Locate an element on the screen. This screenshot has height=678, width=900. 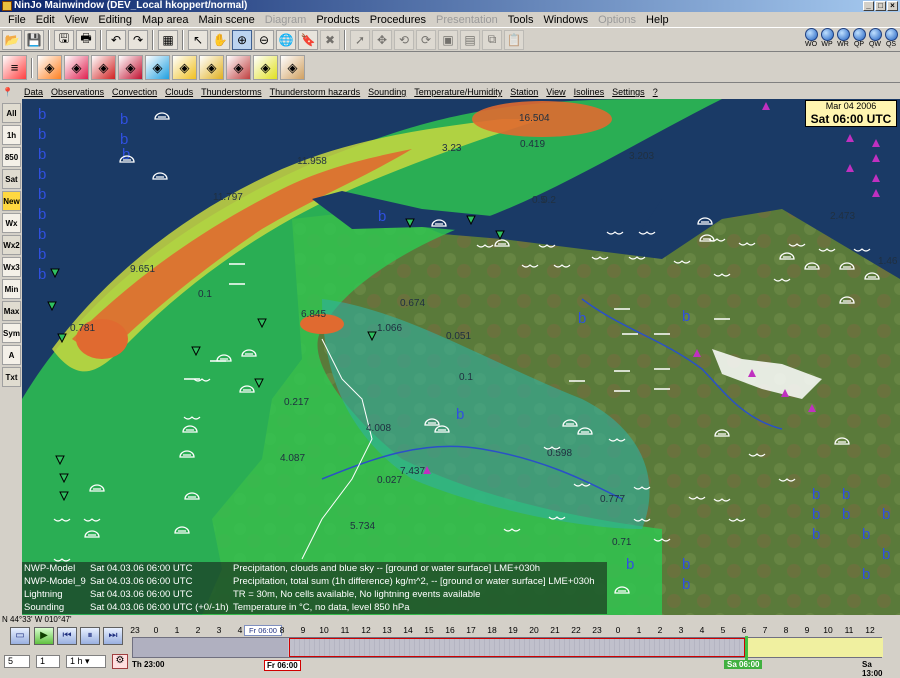
step2-spinner: 1 is located at coordinates (48, 661).